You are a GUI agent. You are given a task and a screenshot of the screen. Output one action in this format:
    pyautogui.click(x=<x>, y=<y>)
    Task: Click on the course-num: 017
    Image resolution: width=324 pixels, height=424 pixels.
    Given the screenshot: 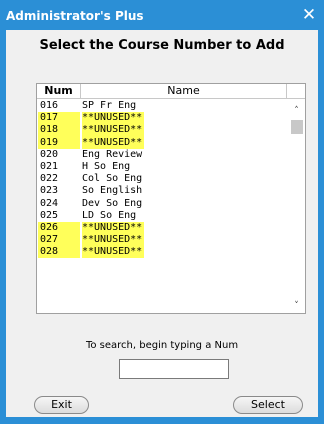 What is the action you would take?
    pyautogui.click(x=59, y=118)
    